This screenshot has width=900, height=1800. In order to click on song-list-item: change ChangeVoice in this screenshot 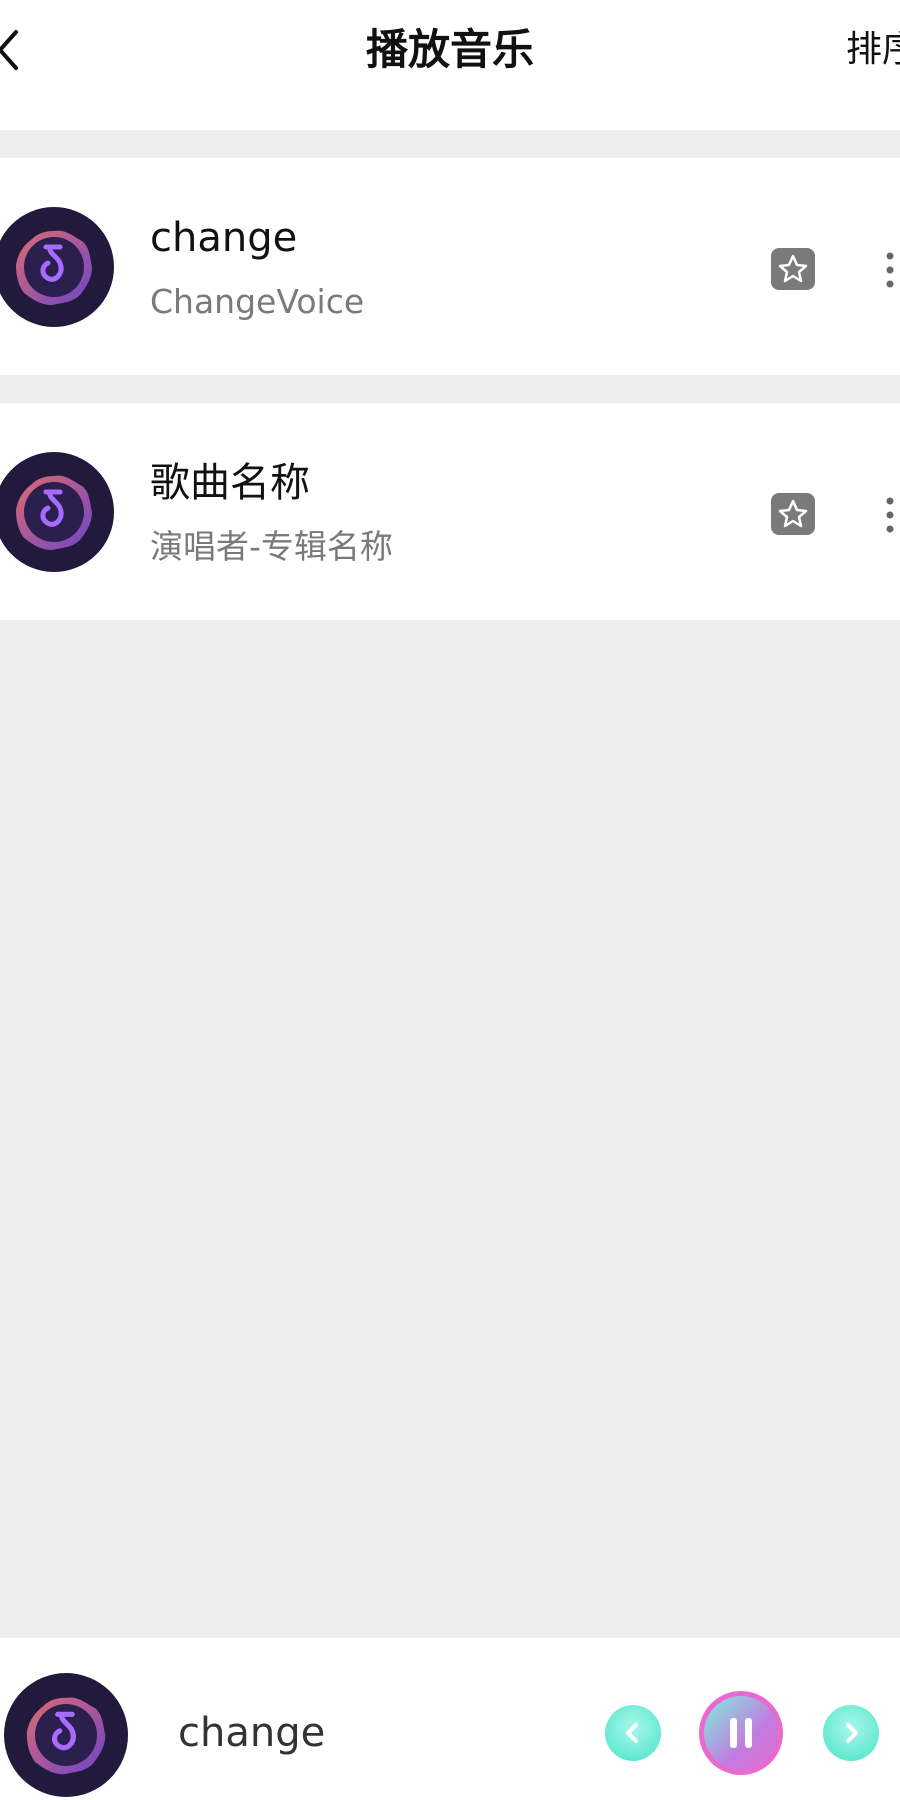, I will do `click(450, 266)`.